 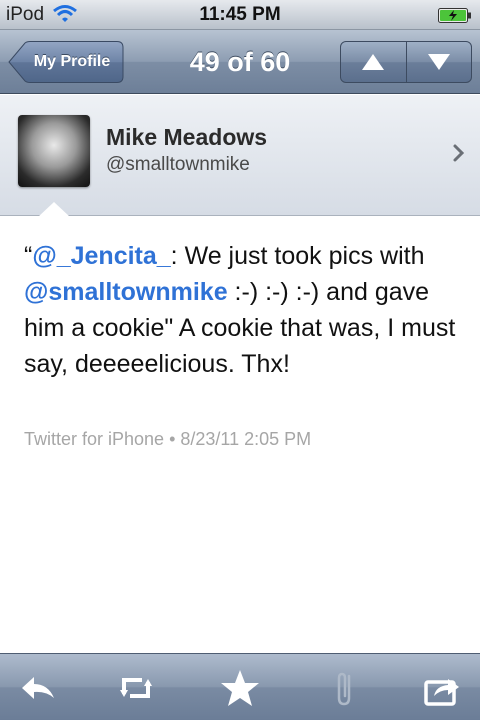 I want to click on attachment-button, so click(x=344, y=688).